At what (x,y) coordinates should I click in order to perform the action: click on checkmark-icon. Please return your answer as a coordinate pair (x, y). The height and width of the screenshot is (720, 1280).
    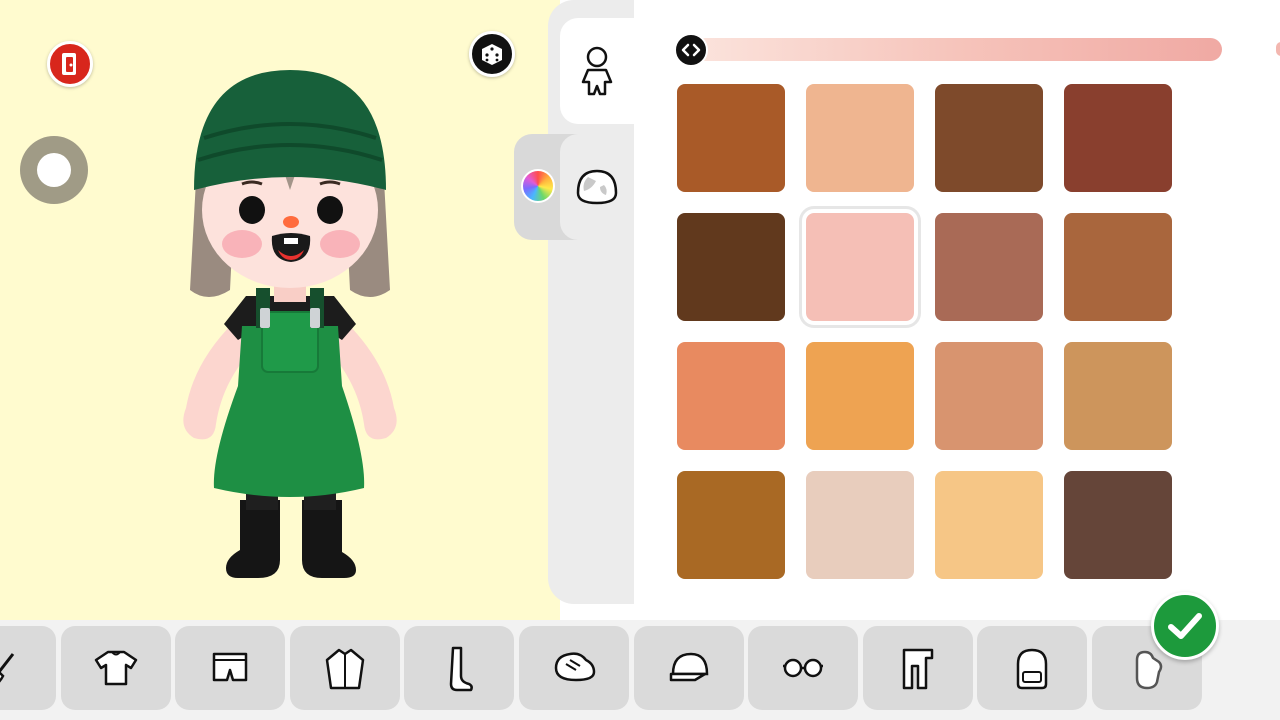
    Looking at the image, I should click on (1185, 626).